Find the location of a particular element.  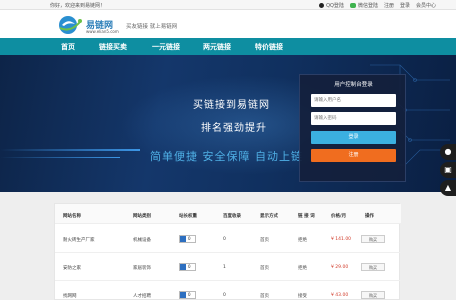

top-links: QQ登陆 微信登陆 注册 登录 会员中心 is located at coordinates (377, 5).